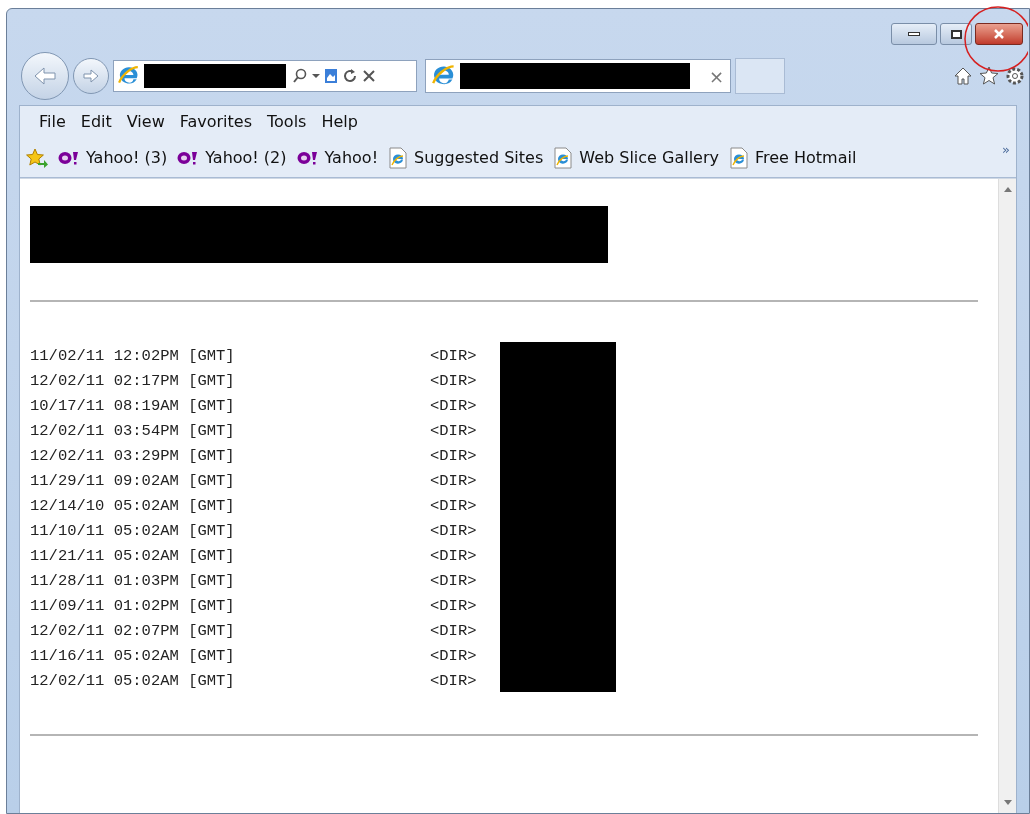 The height and width of the screenshot is (814, 1030). Describe the element at coordinates (133, 506) in the screenshot. I see `modified-date: 12/14/10 05:02AM [GMT]` at that location.